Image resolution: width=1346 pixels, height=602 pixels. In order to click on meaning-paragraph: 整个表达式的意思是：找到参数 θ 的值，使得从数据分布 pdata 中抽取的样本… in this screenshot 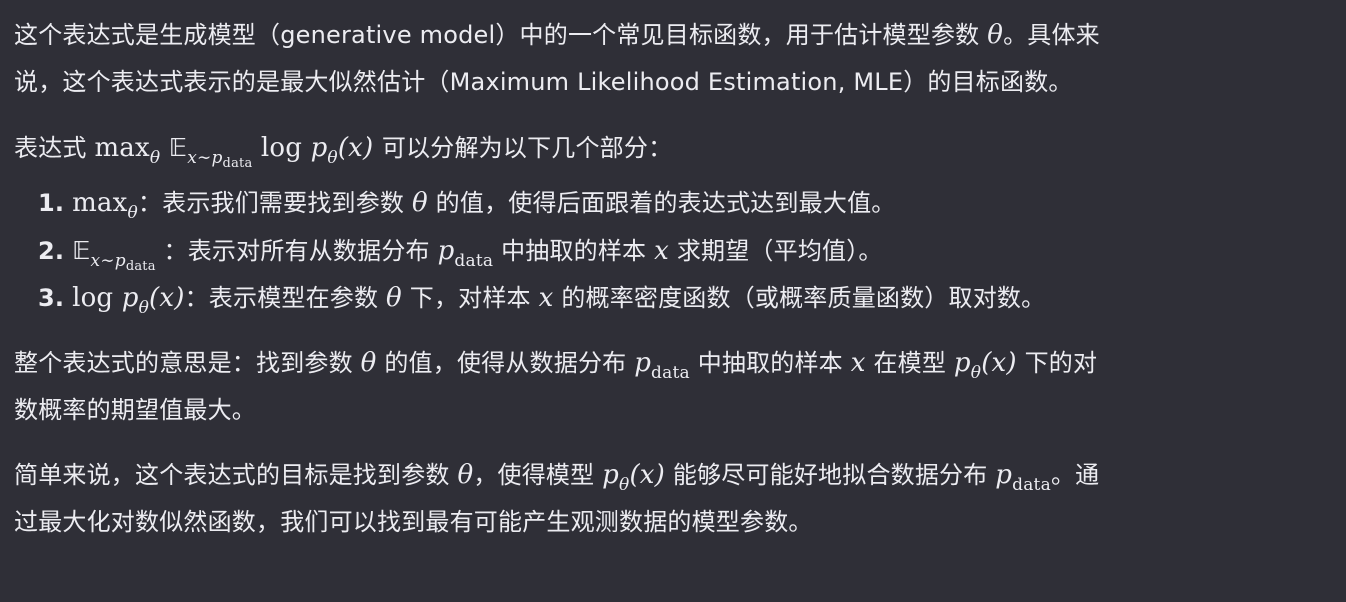, I will do `click(556, 386)`.